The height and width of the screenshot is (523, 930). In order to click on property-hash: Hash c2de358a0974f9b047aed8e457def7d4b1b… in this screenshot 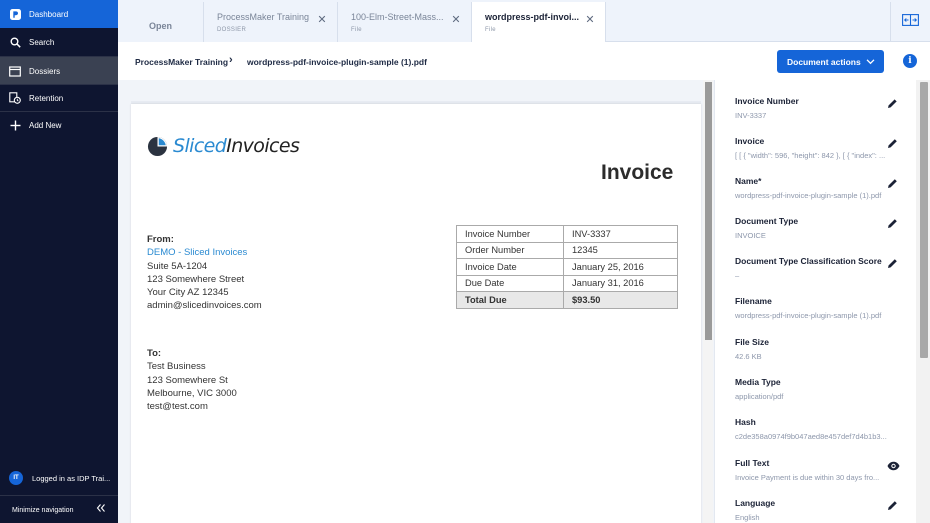, I will do `click(820, 429)`.